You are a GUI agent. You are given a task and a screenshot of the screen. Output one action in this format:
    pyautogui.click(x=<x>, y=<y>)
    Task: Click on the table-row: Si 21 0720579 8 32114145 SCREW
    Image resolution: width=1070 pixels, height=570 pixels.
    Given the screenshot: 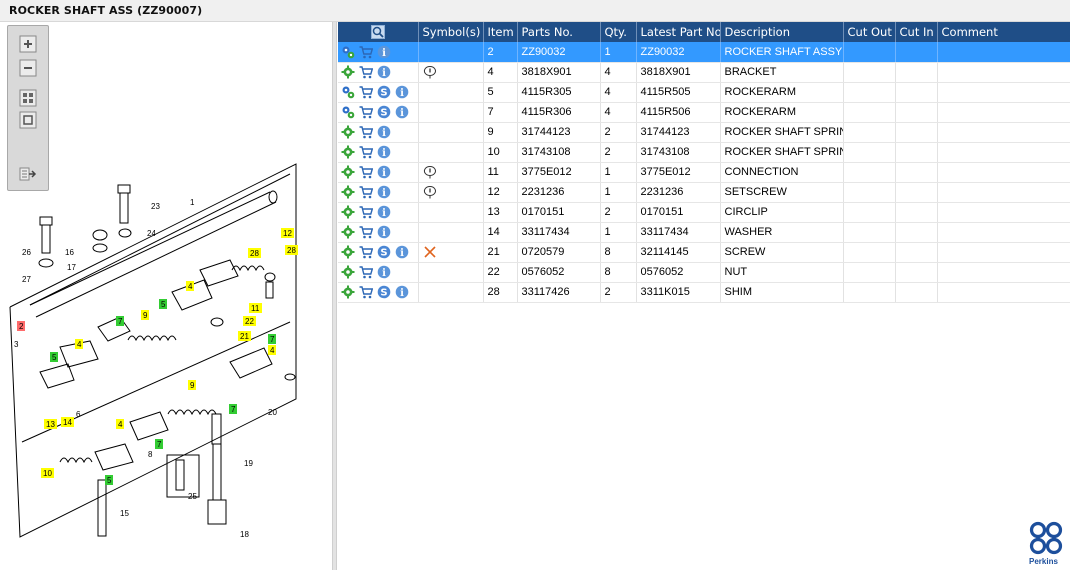 What is the action you would take?
    pyautogui.click(x=704, y=252)
    